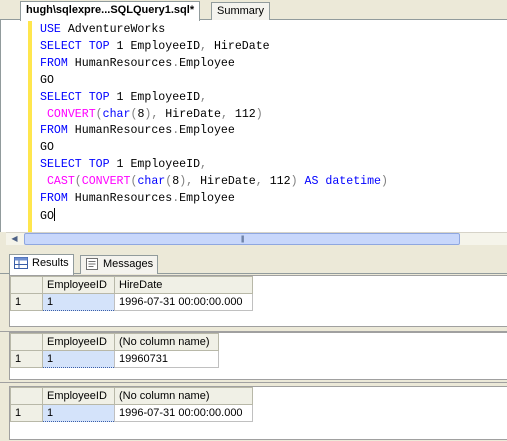 The width and height of the screenshot is (507, 441). What do you see at coordinates (57, 182) in the screenshot?
I see `code-token: CAST` at bounding box center [57, 182].